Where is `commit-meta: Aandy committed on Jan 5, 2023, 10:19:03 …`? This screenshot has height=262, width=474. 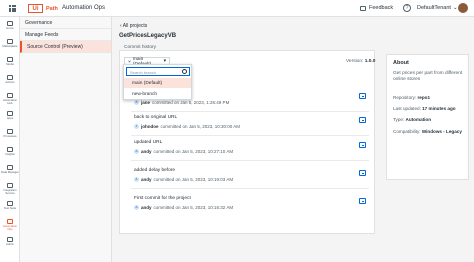 commit-meta: Aandy committed on Jan 5, 2023, 10:19:03 … is located at coordinates (183, 179).